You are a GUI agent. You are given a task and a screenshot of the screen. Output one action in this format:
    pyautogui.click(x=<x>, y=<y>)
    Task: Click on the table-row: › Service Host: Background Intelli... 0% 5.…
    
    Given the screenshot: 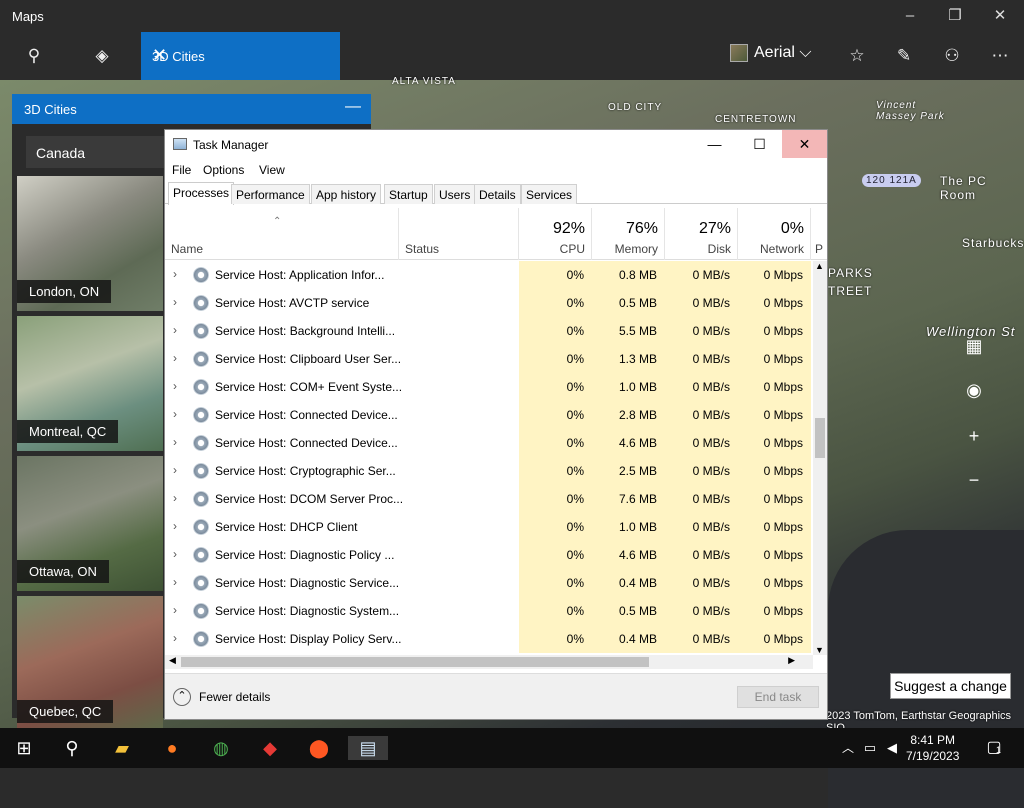 What is the action you would take?
    pyautogui.click(x=489, y=331)
    